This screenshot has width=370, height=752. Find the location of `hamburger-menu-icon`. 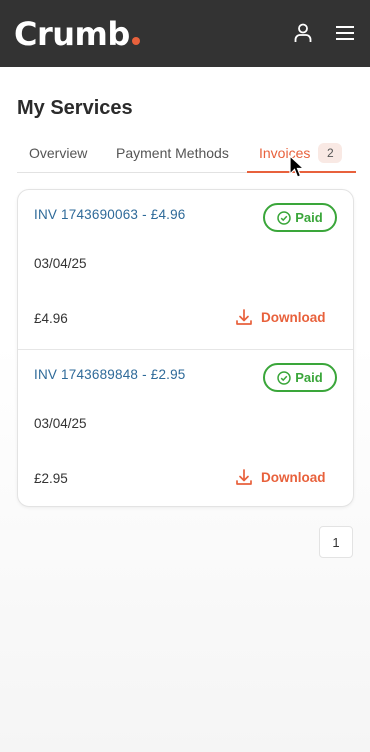

hamburger-menu-icon is located at coordinates (345, 33).